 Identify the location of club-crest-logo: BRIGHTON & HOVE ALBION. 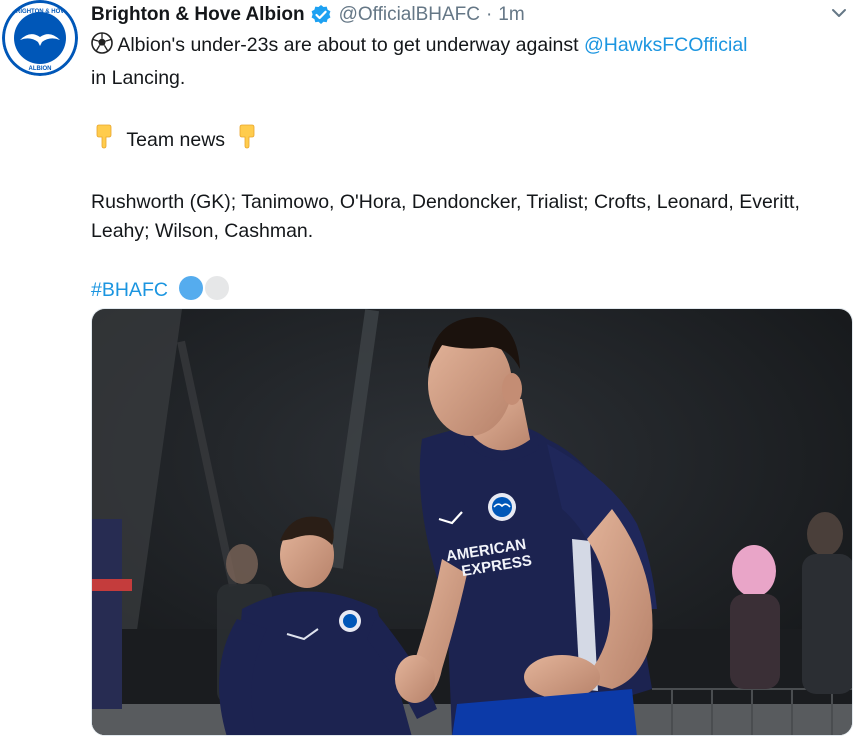
(40, 38).